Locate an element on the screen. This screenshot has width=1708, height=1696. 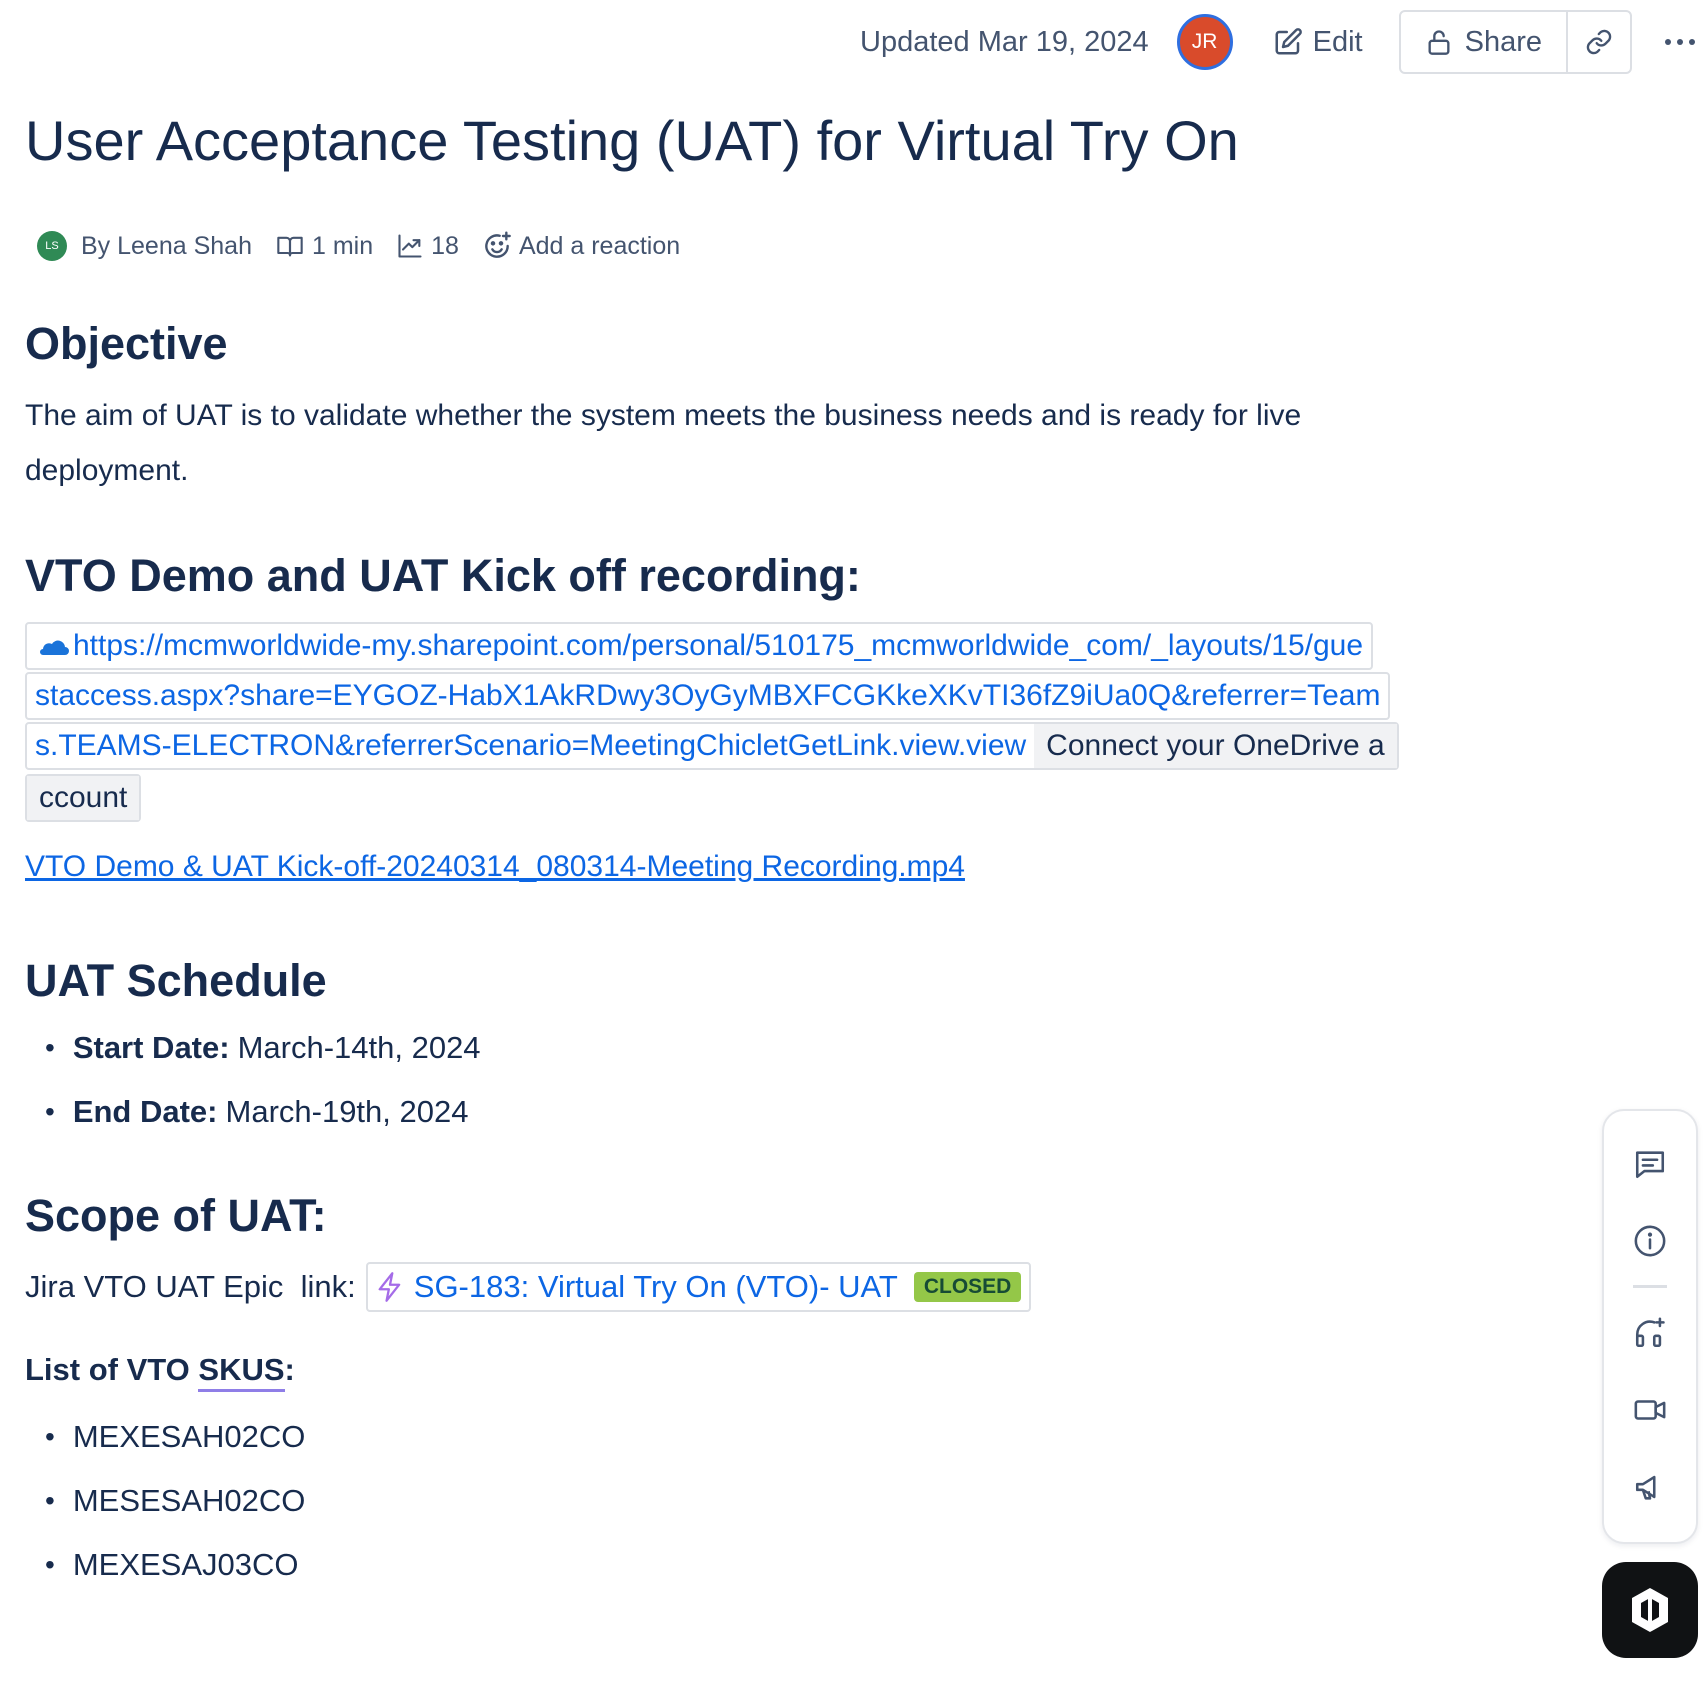
skus-list: MEXESAH02CO MESESAH02CO MEXESAJ03CO is located at coordinates (175, 1501).